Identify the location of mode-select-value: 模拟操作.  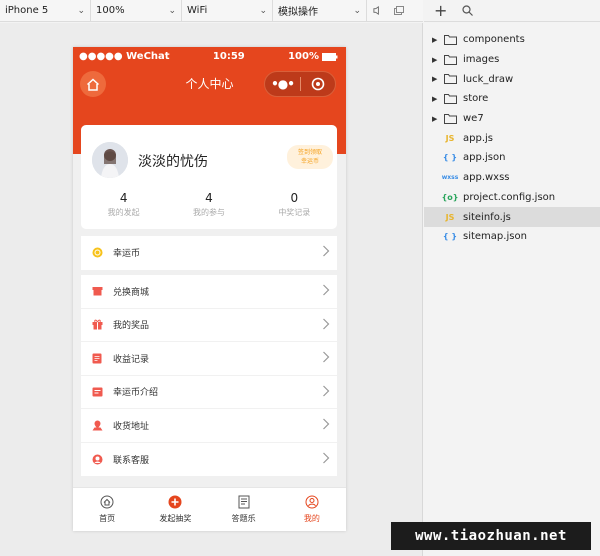
(298, 12).